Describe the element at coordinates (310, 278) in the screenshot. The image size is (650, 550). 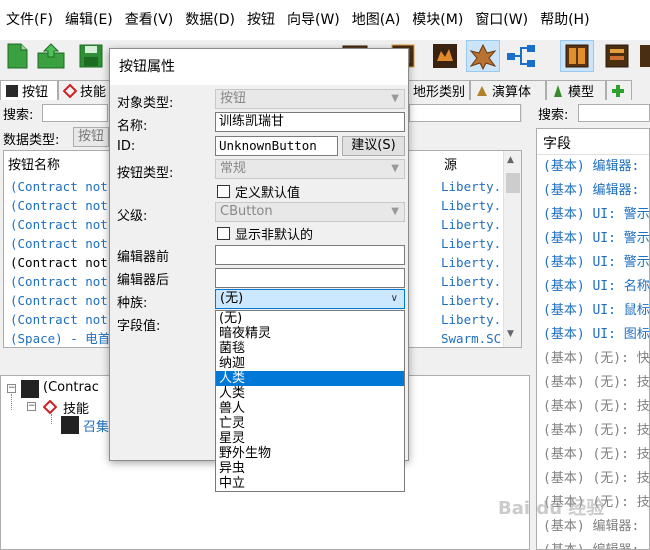
I see `editor-suffix-field` at that location.